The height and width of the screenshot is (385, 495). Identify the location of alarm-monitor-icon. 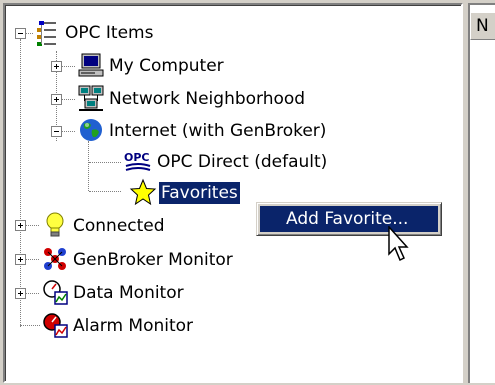
(55, 325).